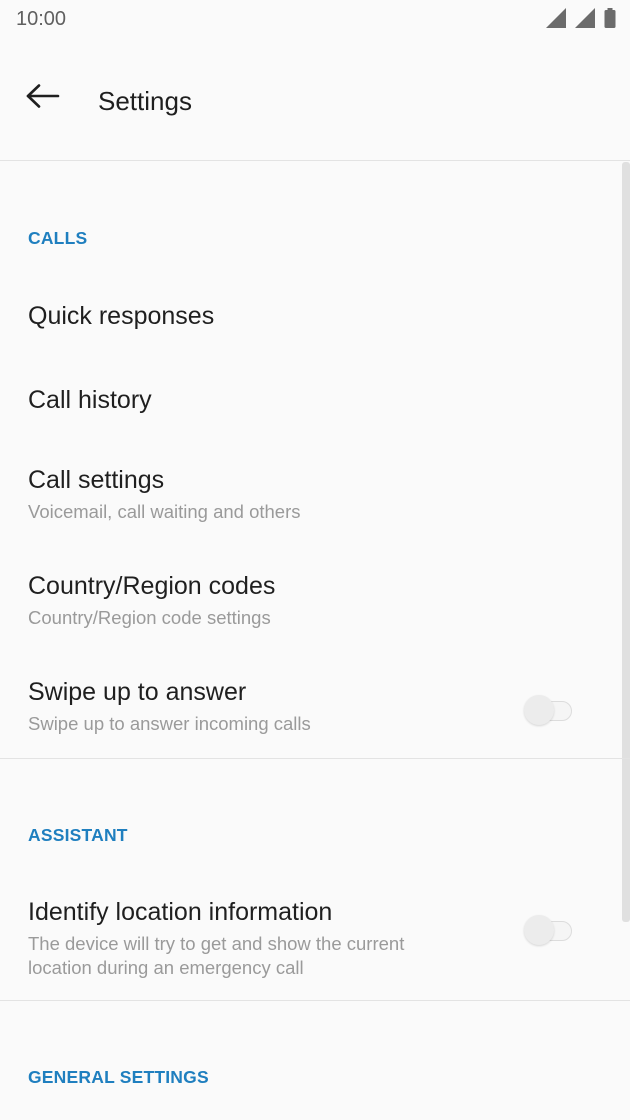  Describe the element at coordinates (149, 617) in the screenshot. I see `setting-summary: Country/Region code settings` at that location.